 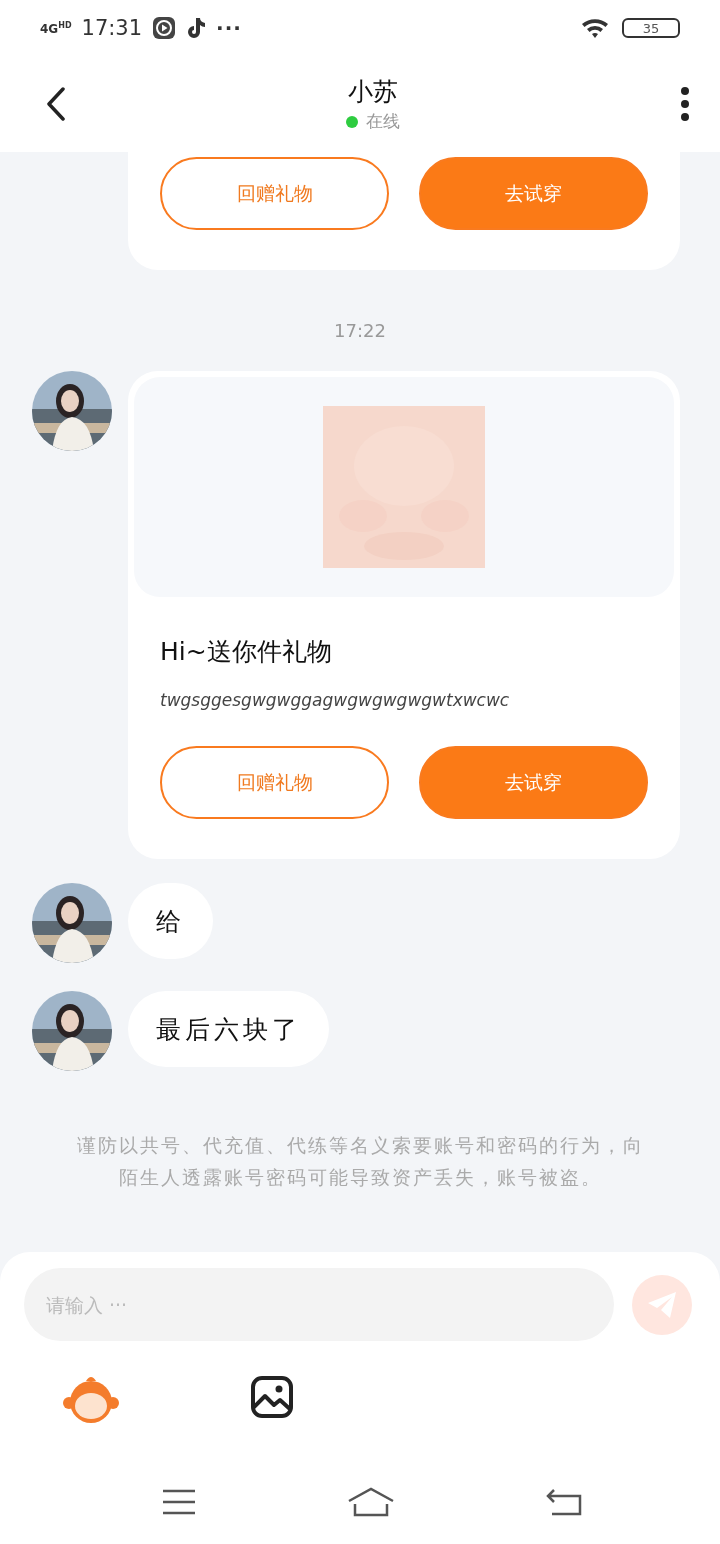 I want to click on message-input: 请输入 ···, so click(x=319, y=1304).